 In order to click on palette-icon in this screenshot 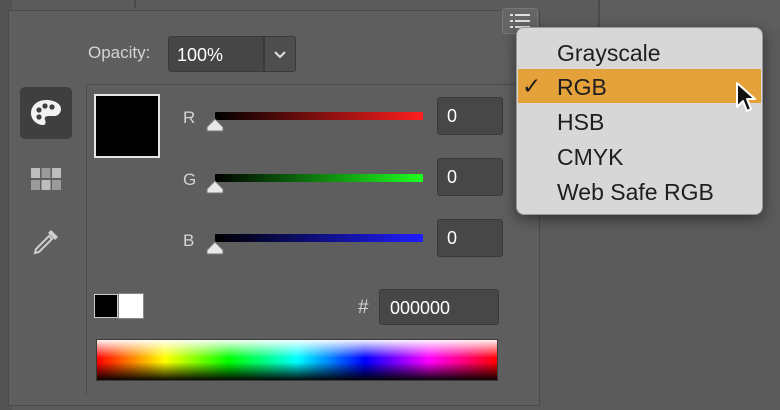, I will do `click(46, 112)`.